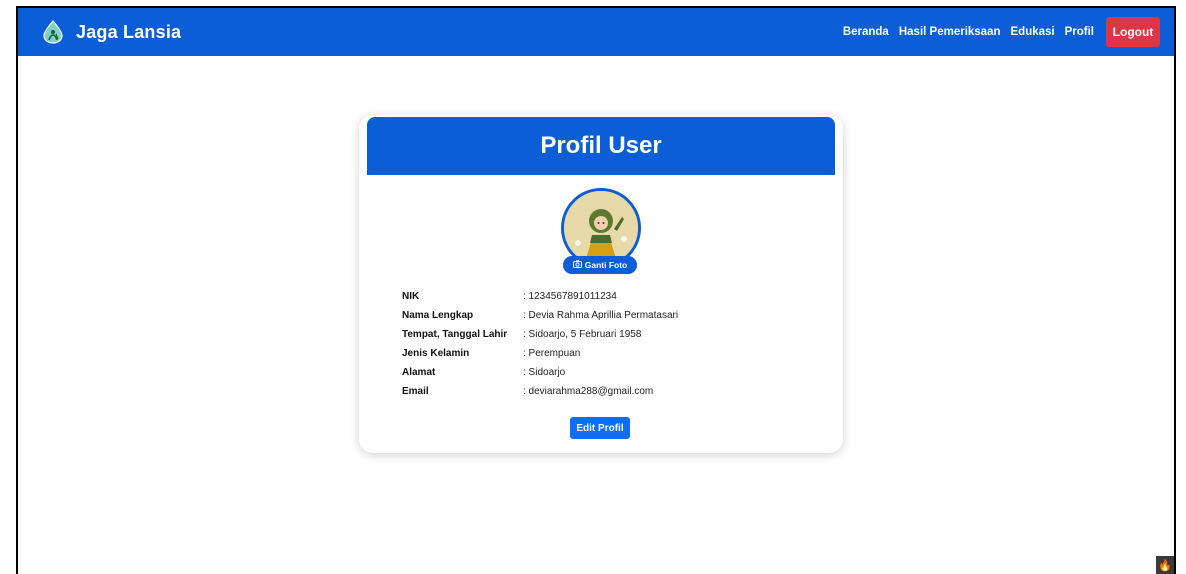 This screenshot has height=574, width=1186. What do you see at coordinates (552, 353) in the screenshot?
I see `info-value: : Perempuan` at bounding box center [552, 353].